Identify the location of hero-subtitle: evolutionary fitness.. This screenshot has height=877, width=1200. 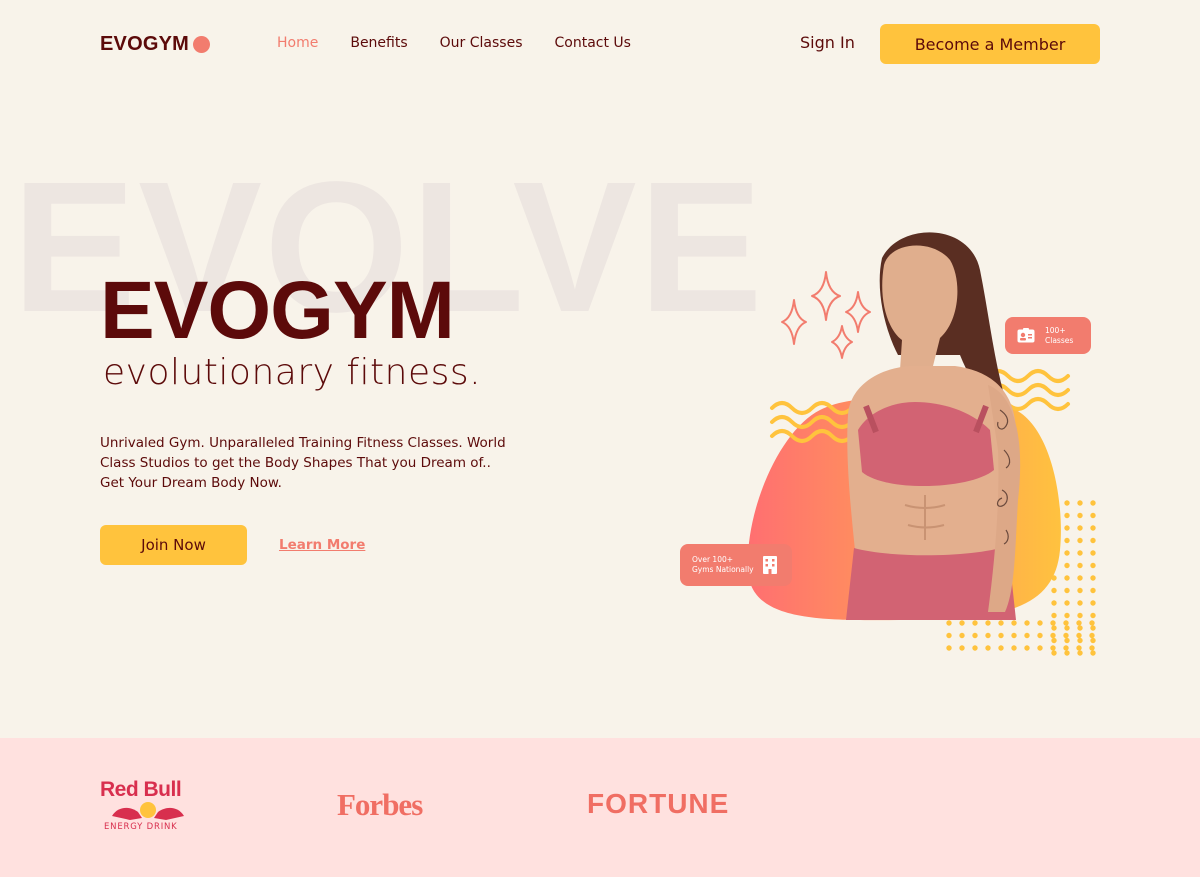
(292, 372).